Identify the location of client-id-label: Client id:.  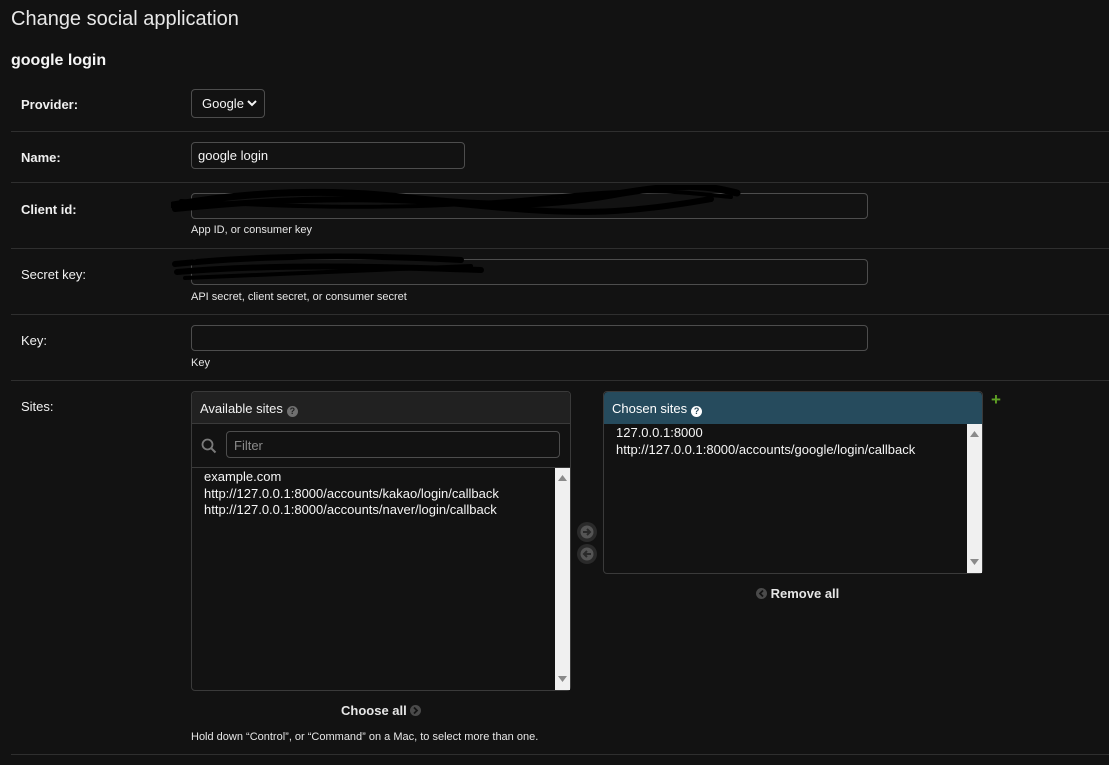
(49, 209).